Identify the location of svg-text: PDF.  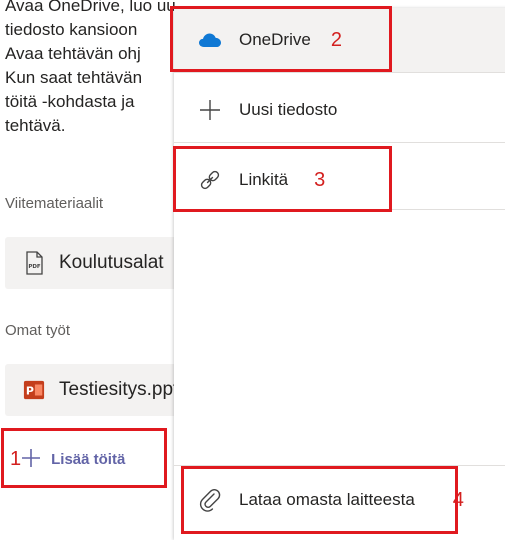
(34, 267).